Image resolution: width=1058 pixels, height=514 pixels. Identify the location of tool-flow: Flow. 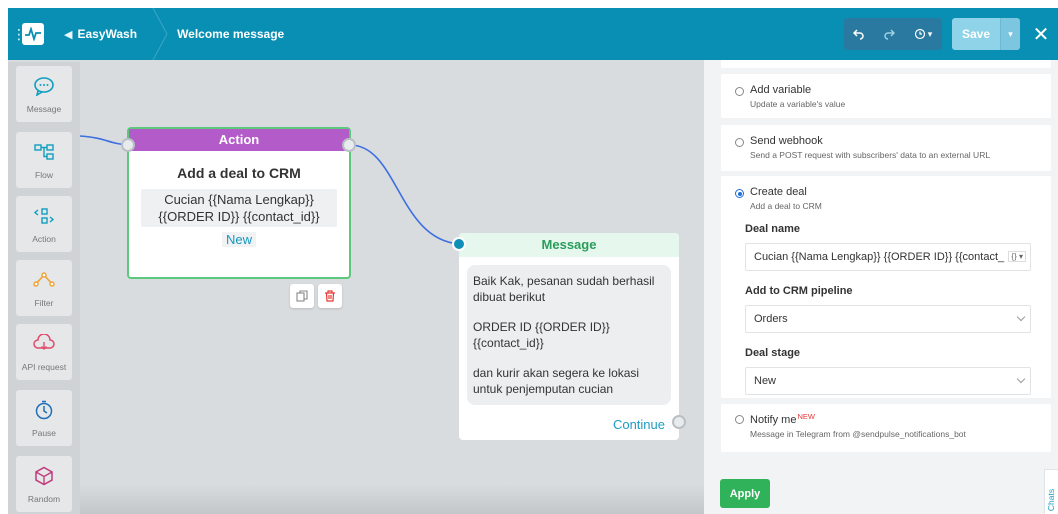
(44, 160).